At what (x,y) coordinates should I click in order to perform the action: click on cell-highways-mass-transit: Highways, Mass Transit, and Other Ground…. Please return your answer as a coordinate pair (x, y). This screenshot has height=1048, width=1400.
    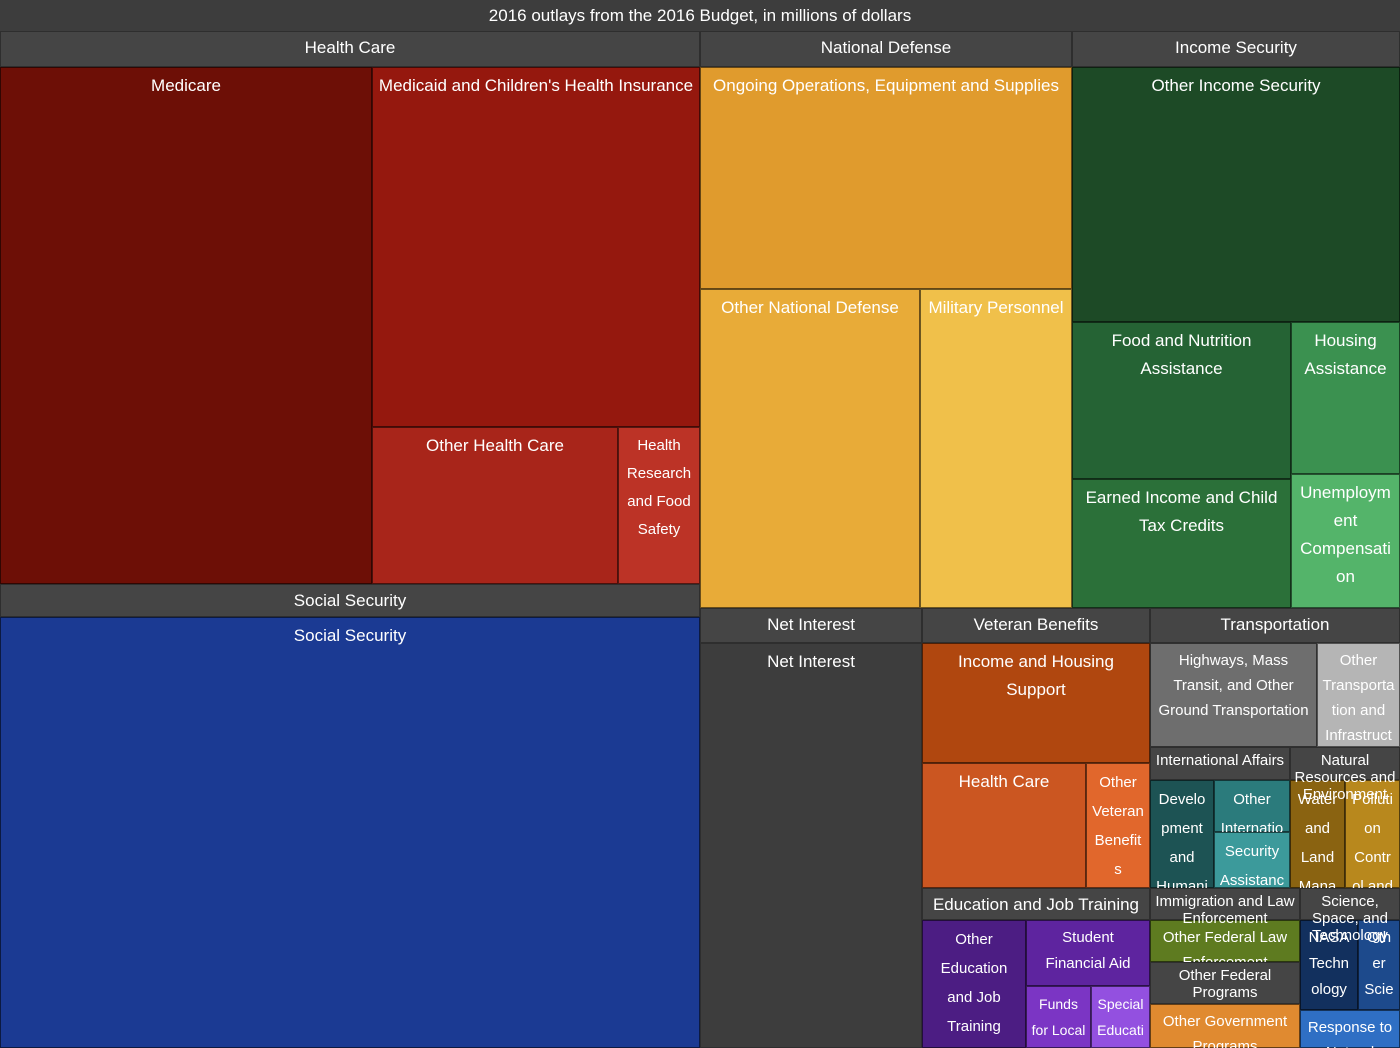
    Looking at the image, I should click on (1233, 695).